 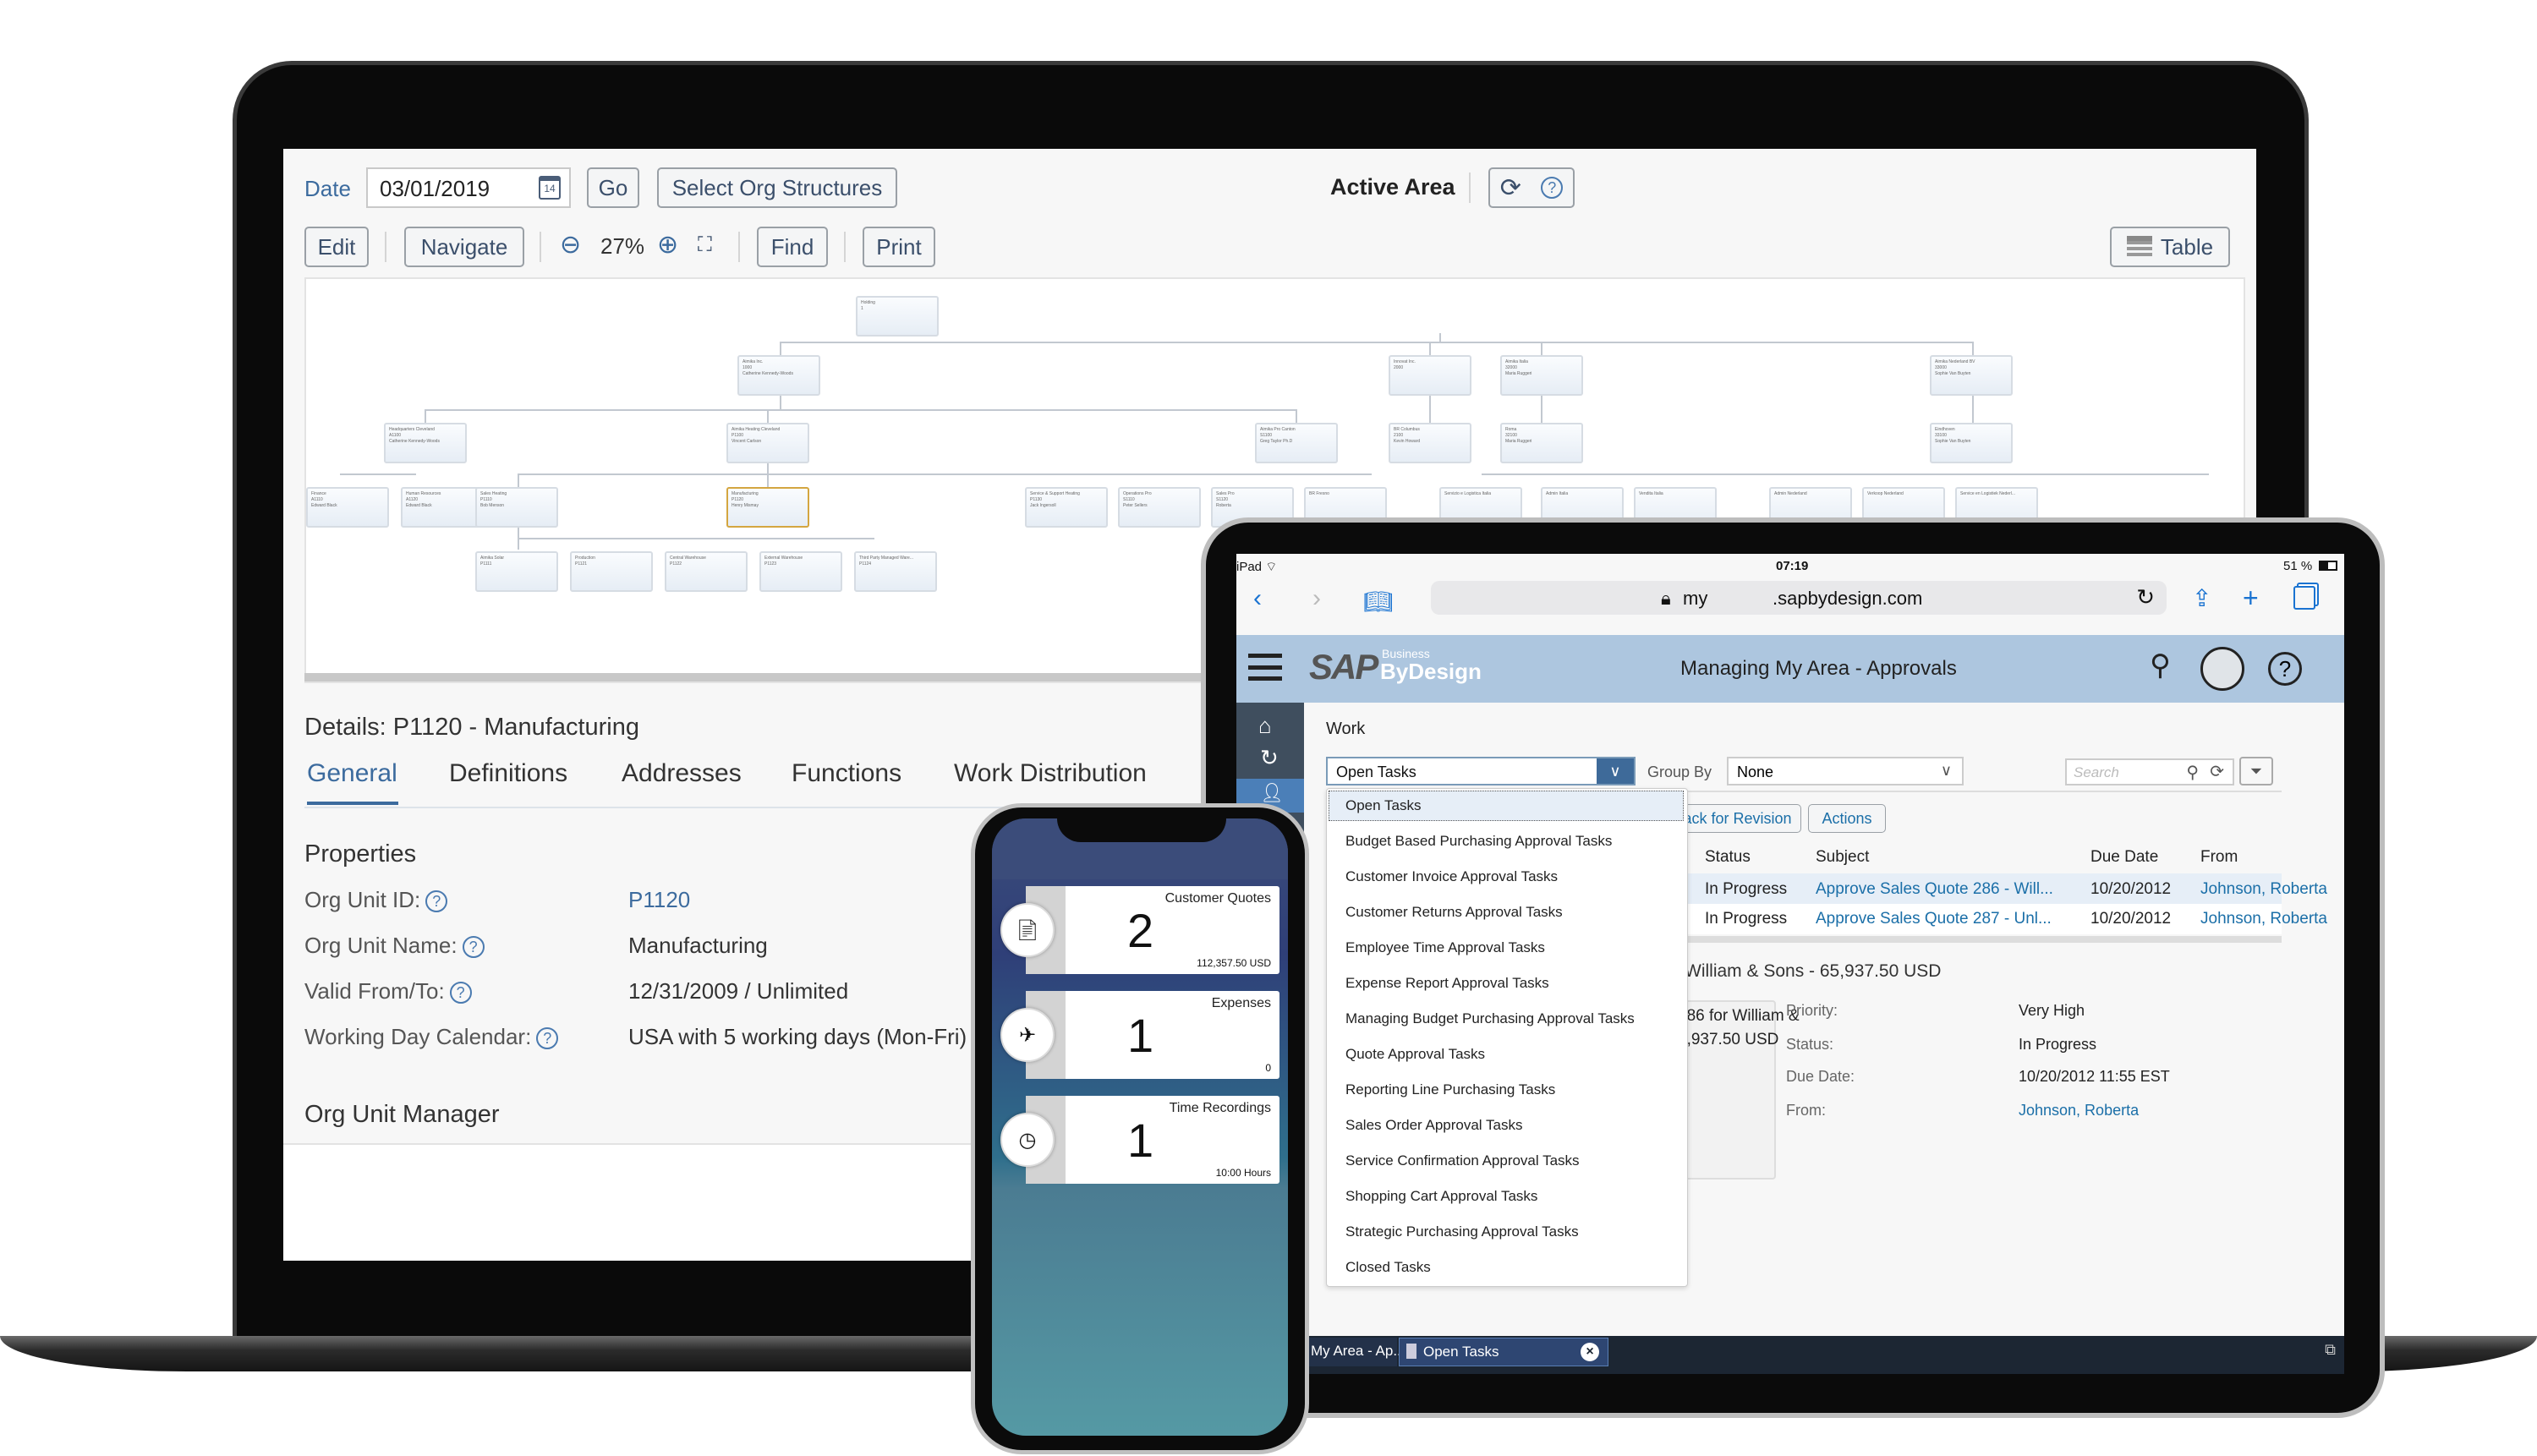 What do you see at coordinates (1296, 443) in the screenshot?
I see `org-node: Aimika Pro Canton S1100 Greg Taylor Ph.D` at bounding box center [1296, 443].